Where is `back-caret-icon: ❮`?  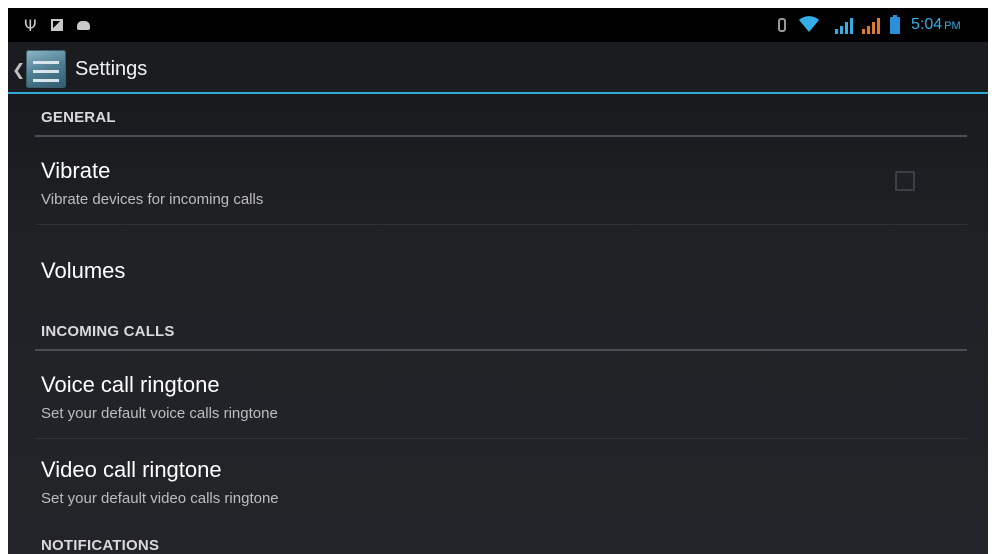
back-caret-icon: ❮ is located at coordinates (18, 69).